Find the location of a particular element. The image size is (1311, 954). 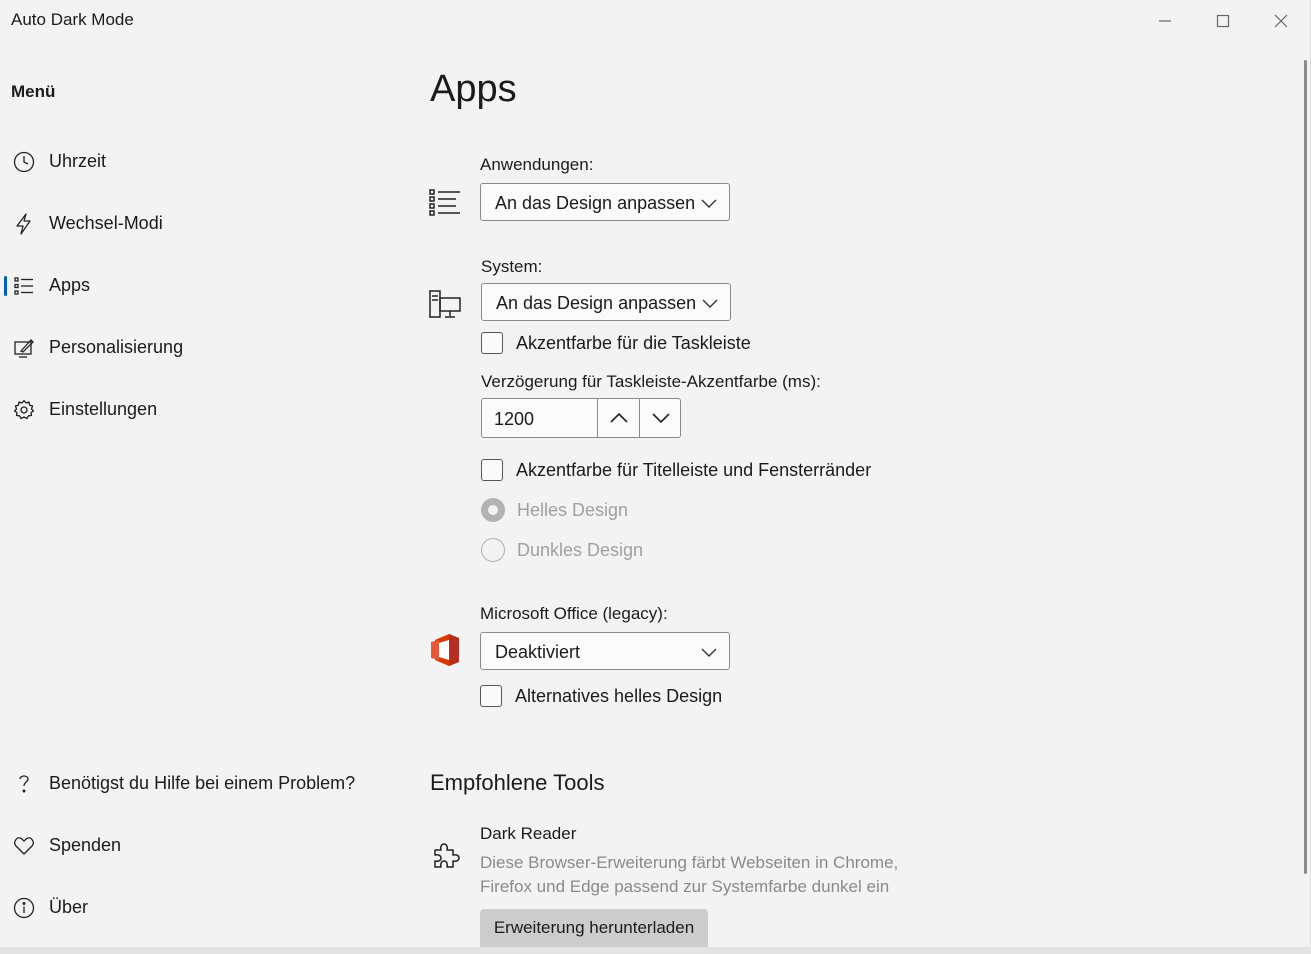

increment-button is located at coordinates (618, 418).